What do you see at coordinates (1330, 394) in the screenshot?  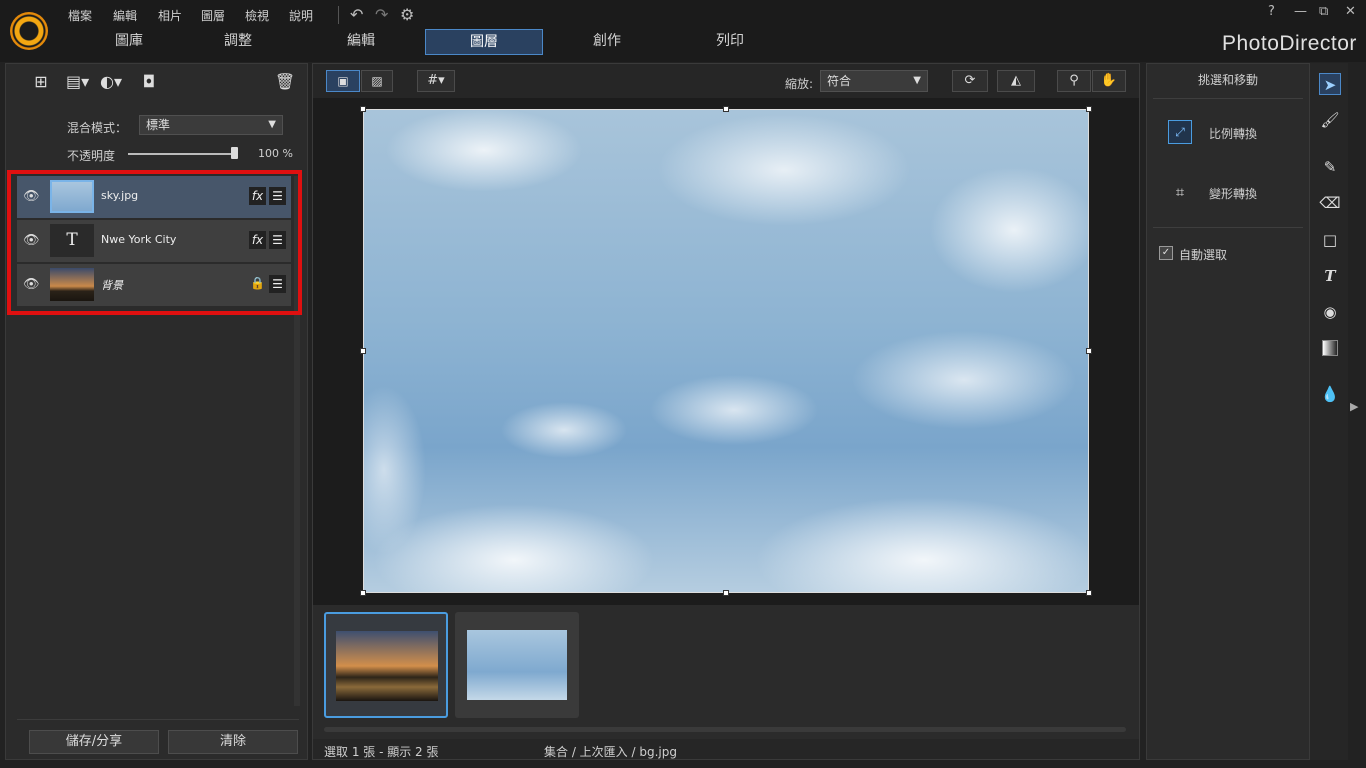 I see `blur-drop-icon: 💧` at bounding box center [1330, 394].